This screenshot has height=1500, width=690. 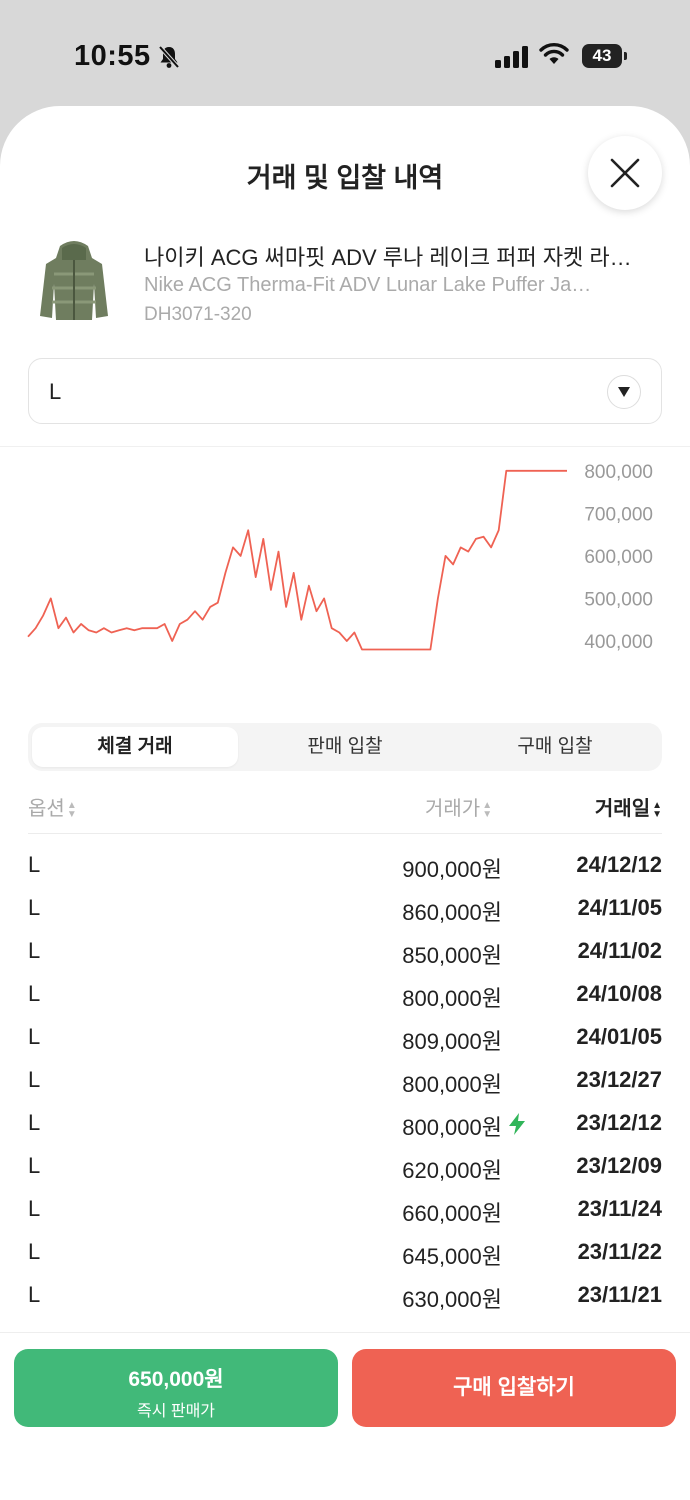 What do you see at coordinates (345, 1297) in the screenshot?
I see `table-row: L 630,000원 23/11/21` at bounding box center [345, 1297].